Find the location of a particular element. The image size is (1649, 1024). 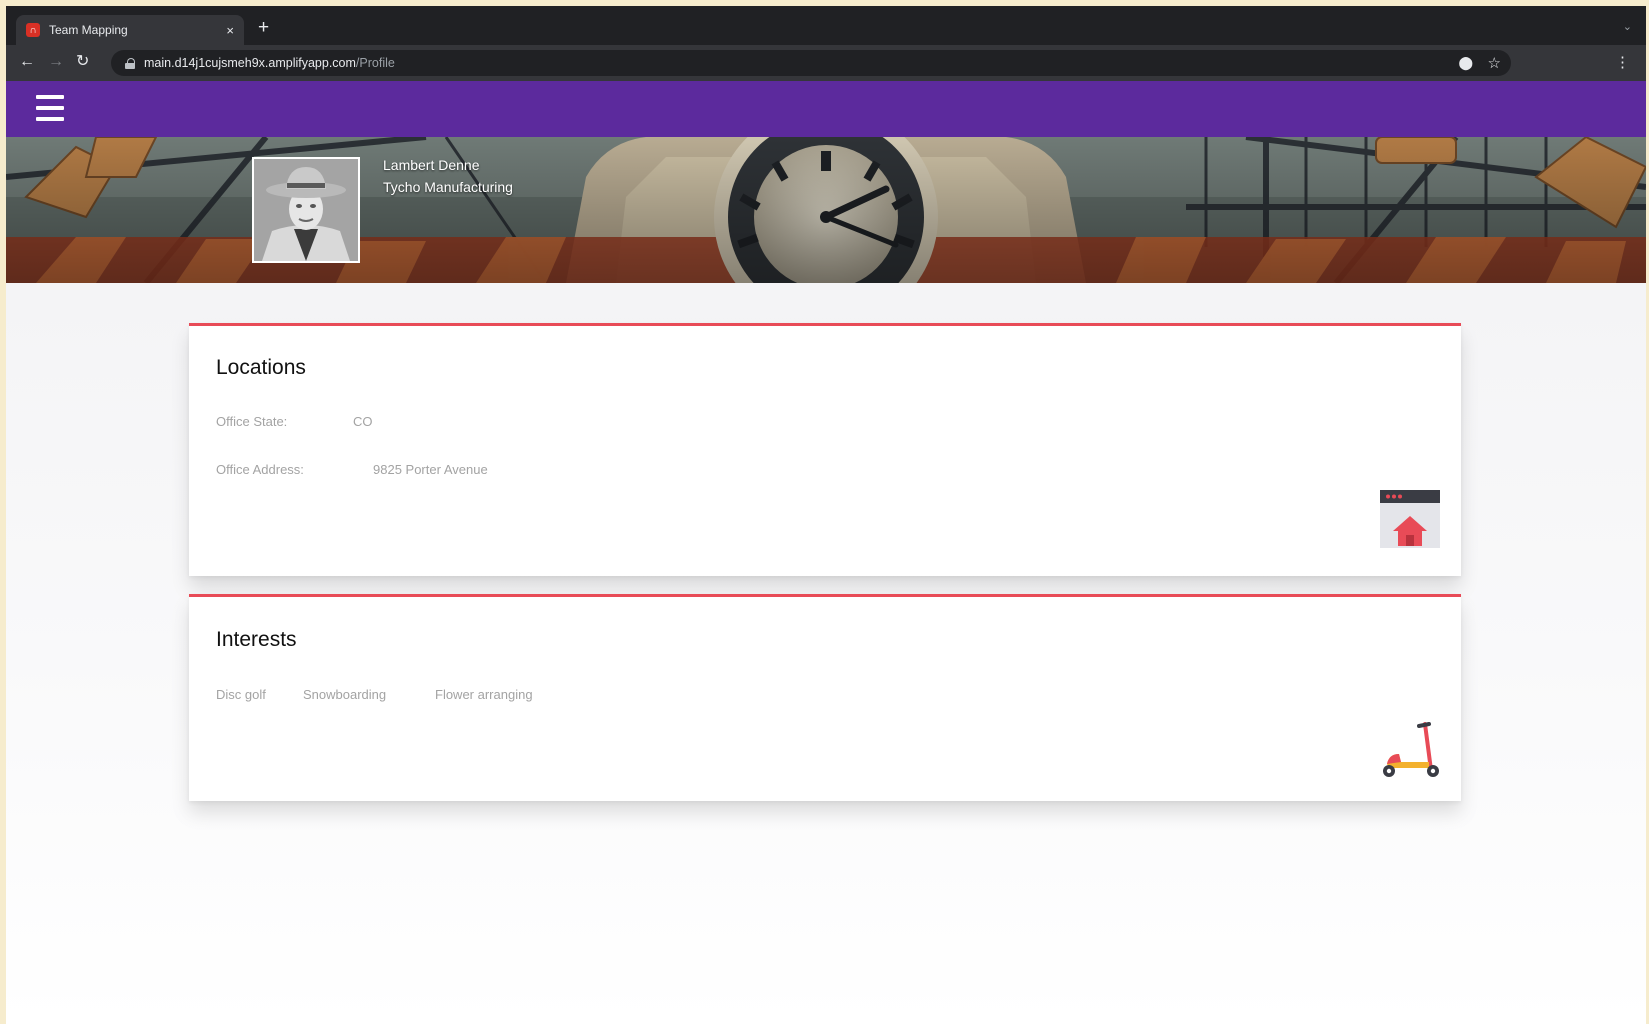

interest-item: Disc golf is located at coordinates (241, 694).